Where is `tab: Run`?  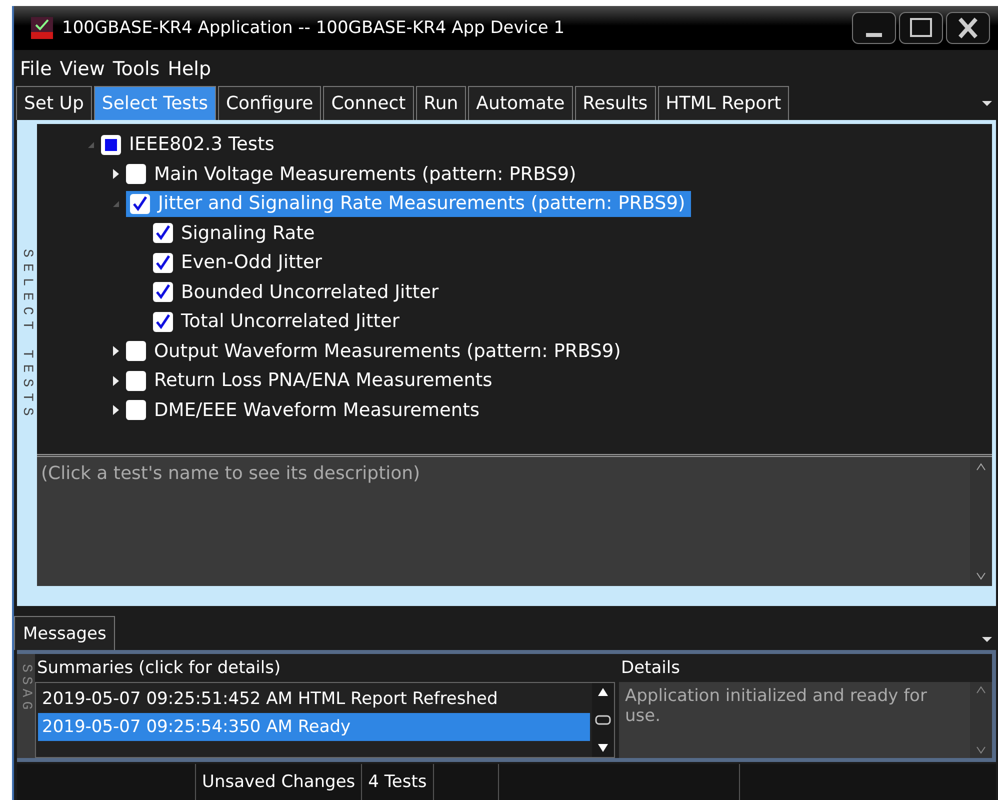
tab: Run is located at coordinates (441, 103).